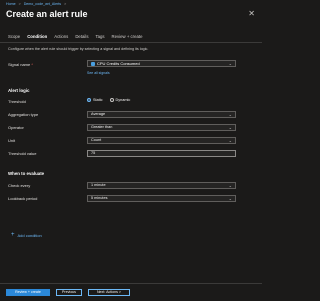  What do you see at coordinates (28, 292) in the screenshot?
I see `review-create-button: Review + create` at bounding box center [28, 292].